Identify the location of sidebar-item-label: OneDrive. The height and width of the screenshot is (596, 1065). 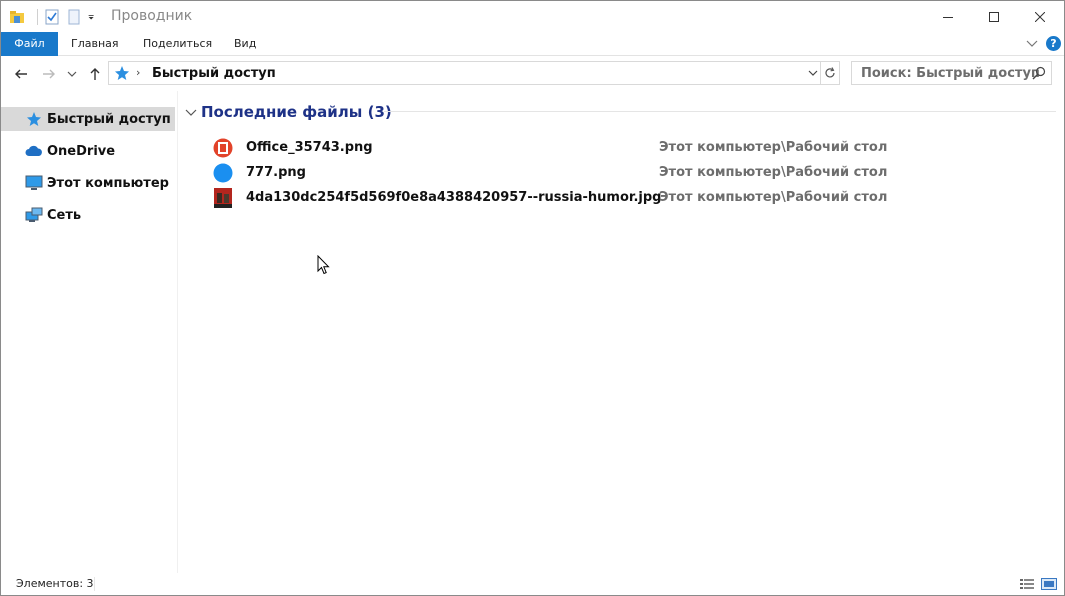
(81, 151).